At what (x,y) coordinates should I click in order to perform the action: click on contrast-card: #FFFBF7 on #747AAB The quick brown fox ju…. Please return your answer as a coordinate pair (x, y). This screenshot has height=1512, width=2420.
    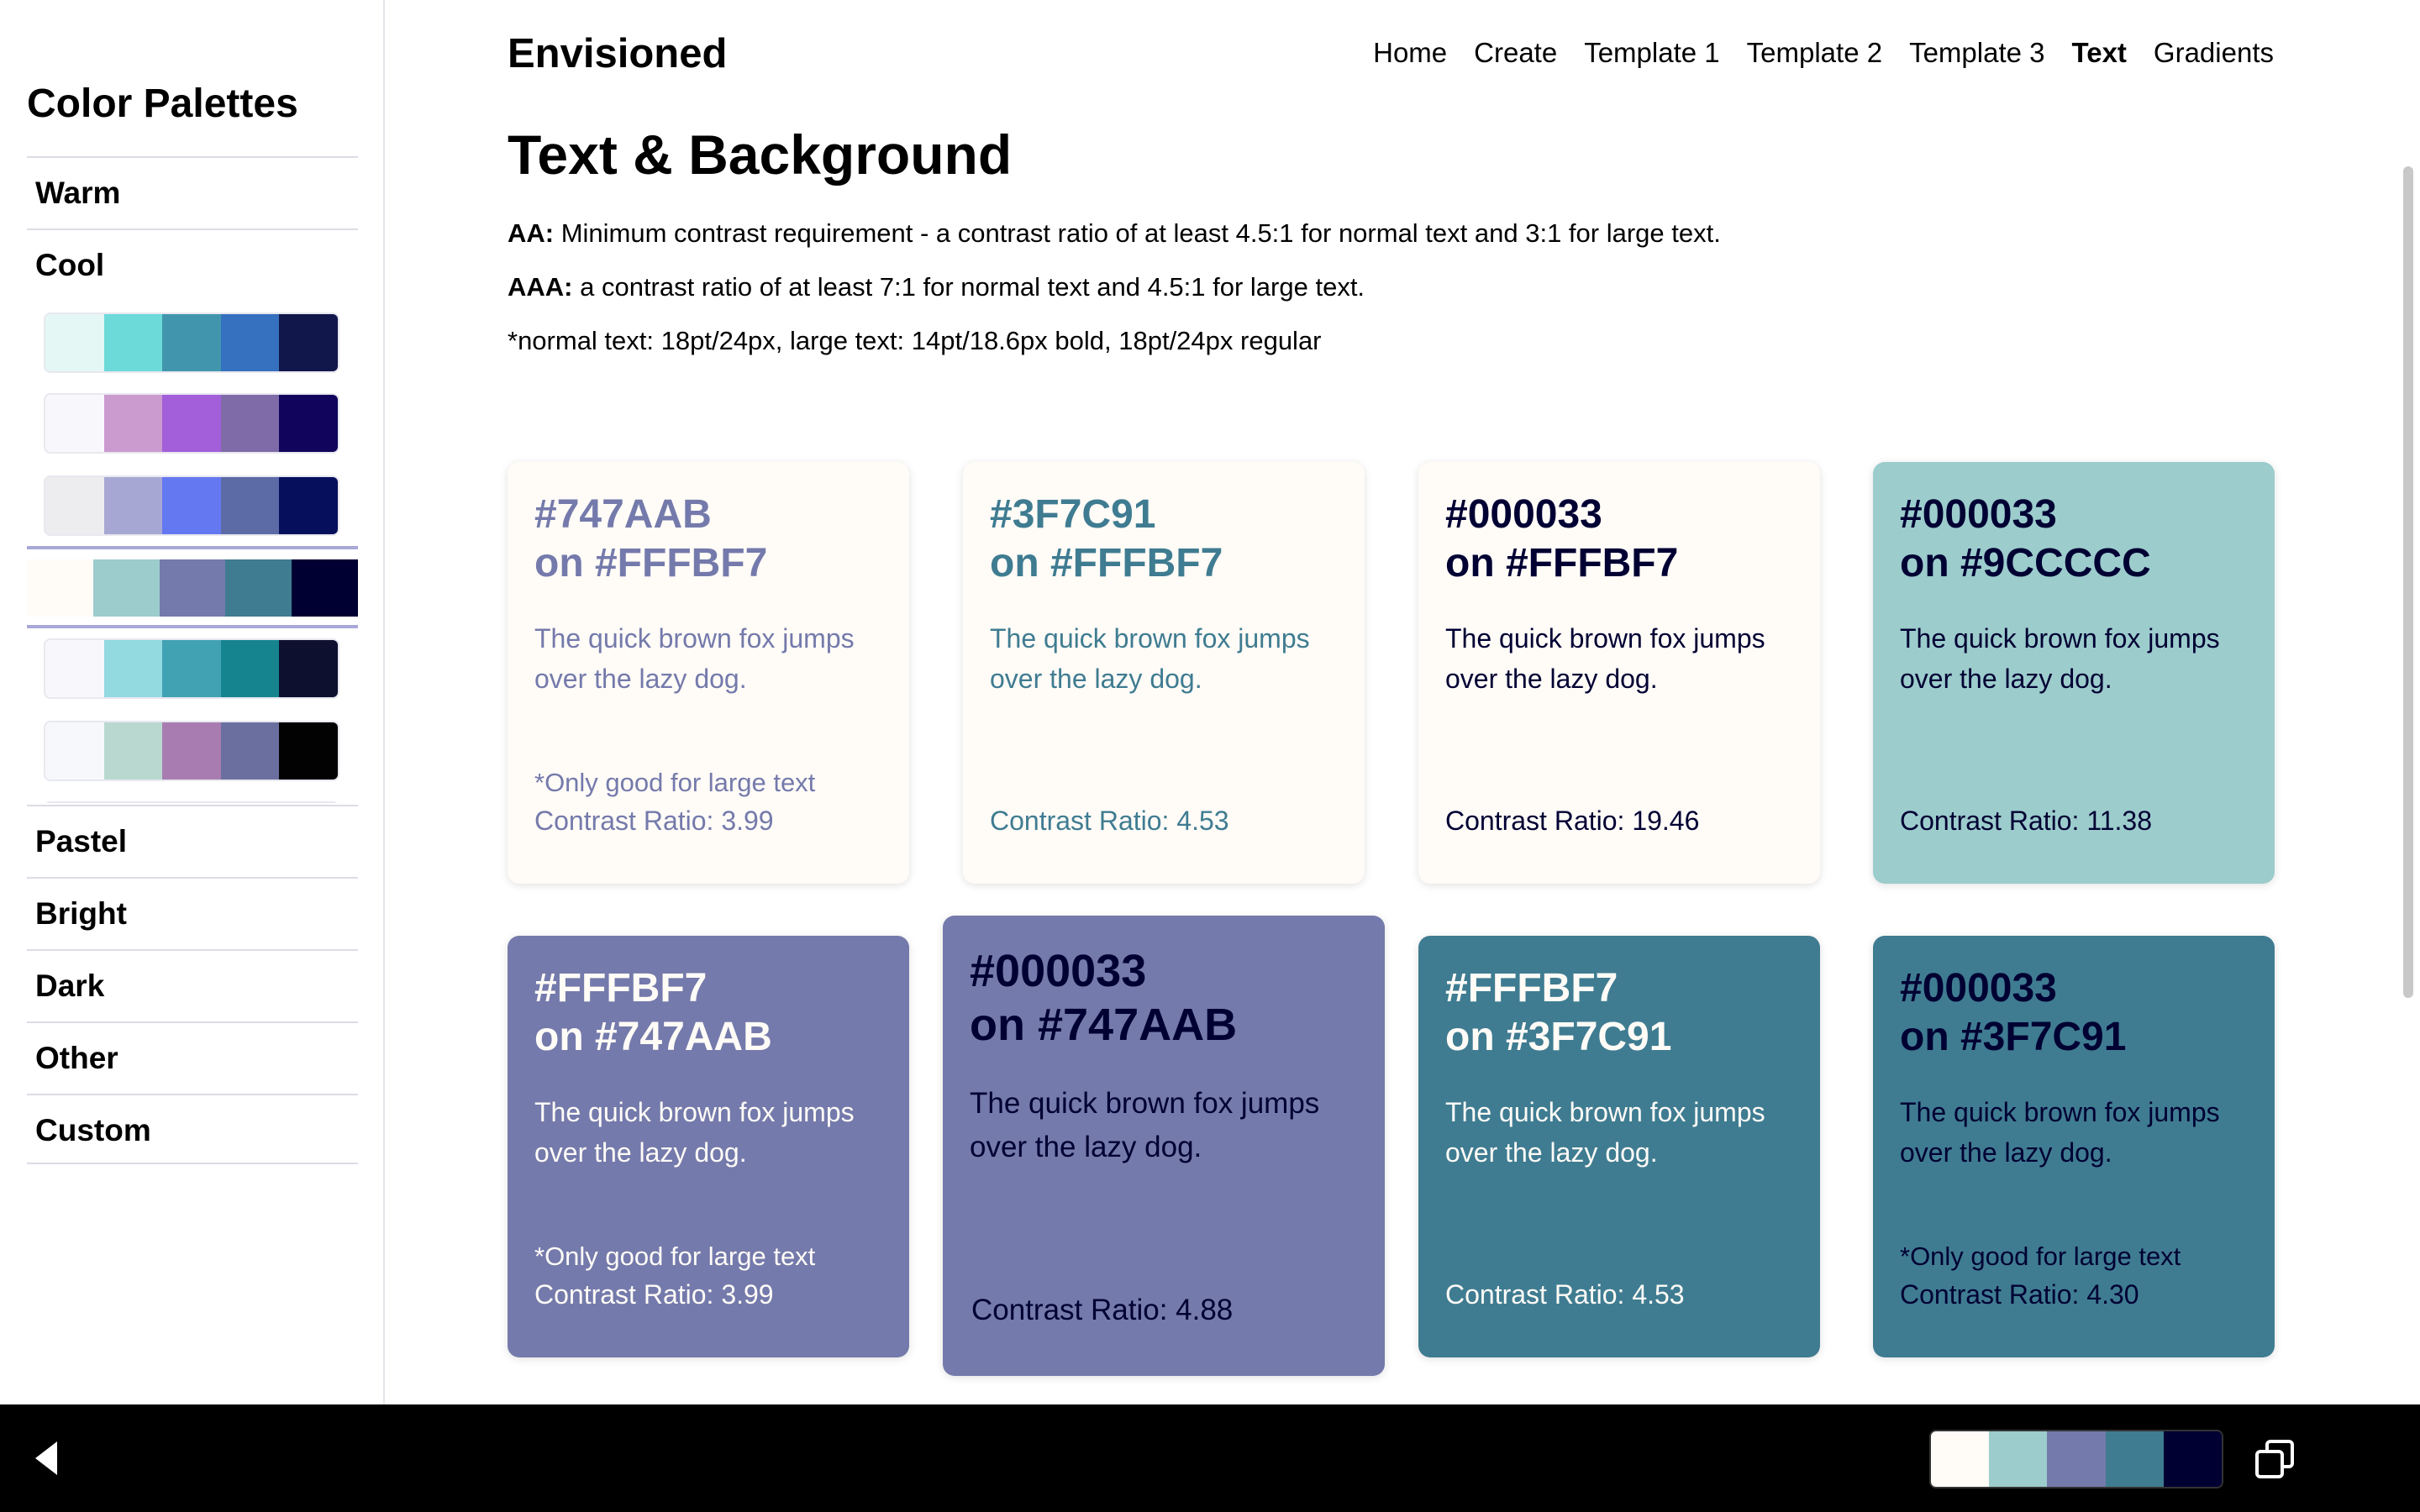
    Looking at the image, I should click on (708, 1146).